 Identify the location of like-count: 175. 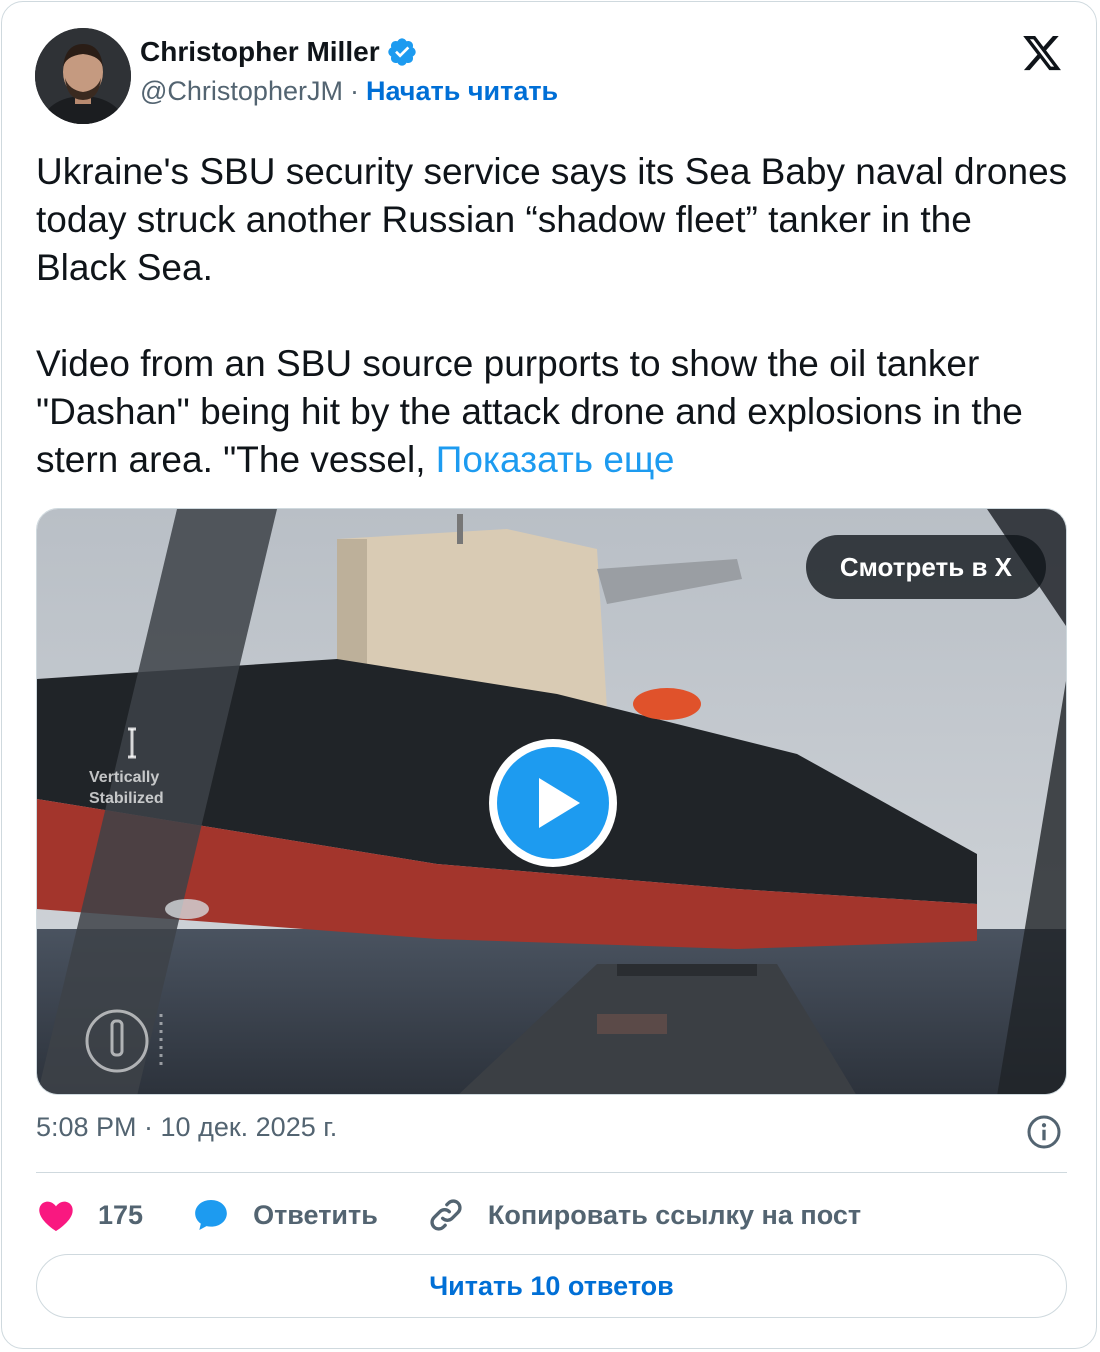
(121, 1214).